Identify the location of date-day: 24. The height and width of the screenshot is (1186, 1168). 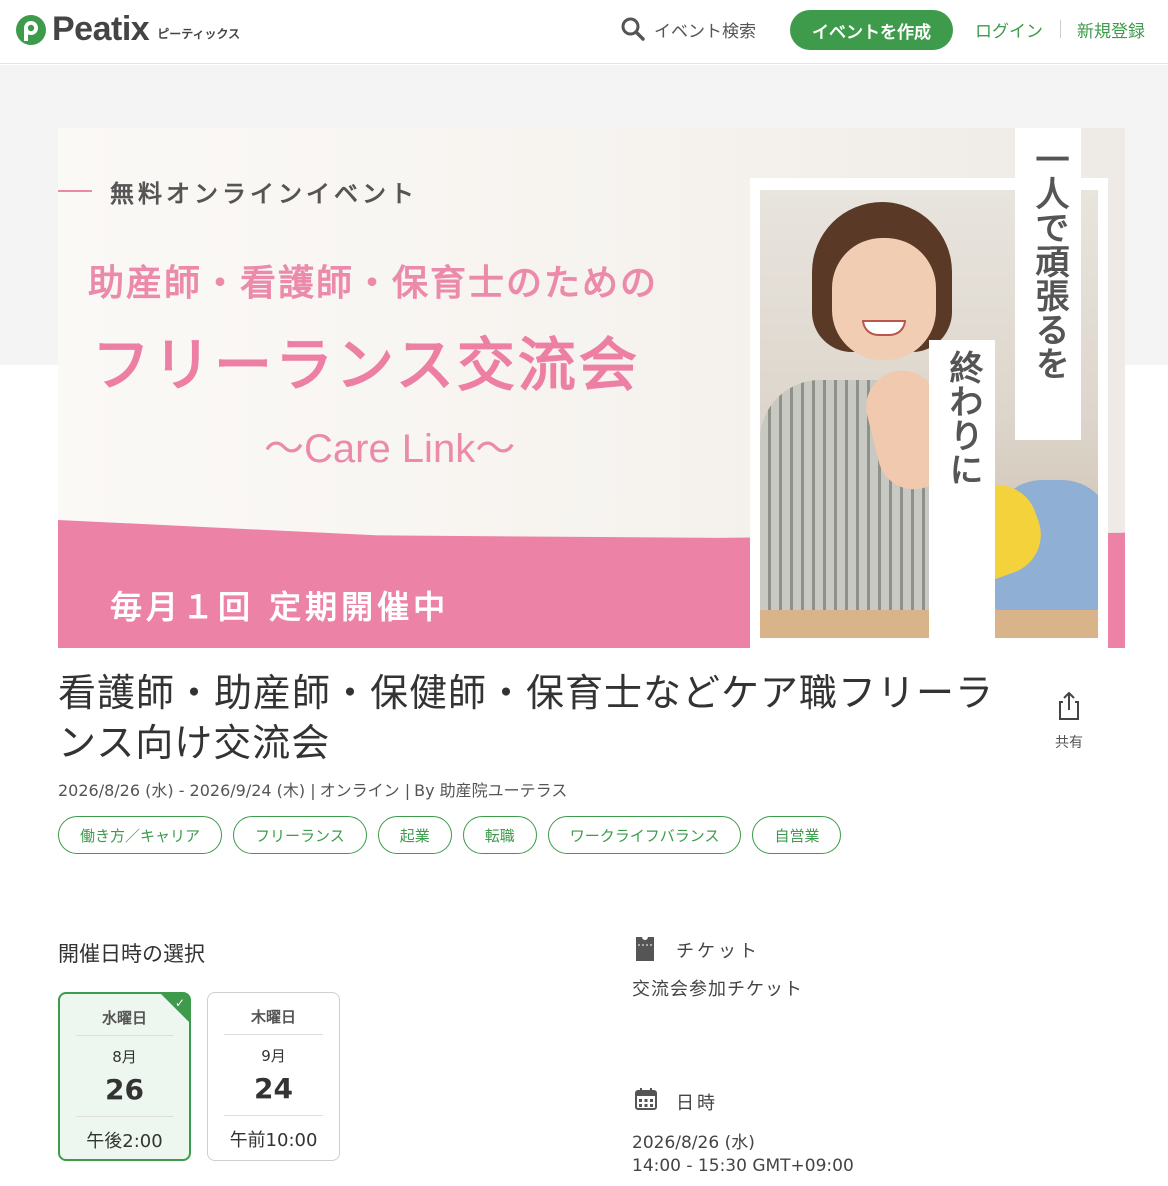
(273, 1088).